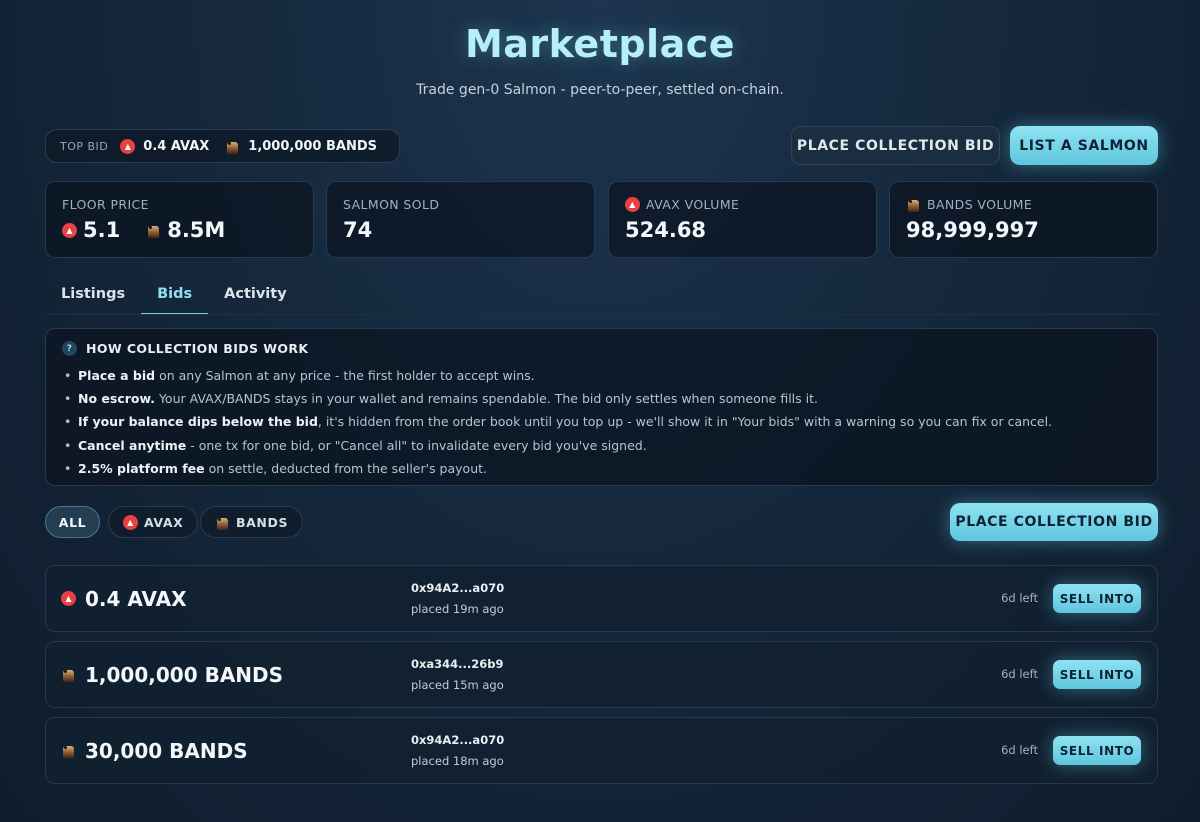 The height and width of the screenshot is (822, 1200). What do you see at coordinates (457, 685) in the screenshot?
I see `bid-placed-time: placed 15m ago` at bounding box center [457, 685].